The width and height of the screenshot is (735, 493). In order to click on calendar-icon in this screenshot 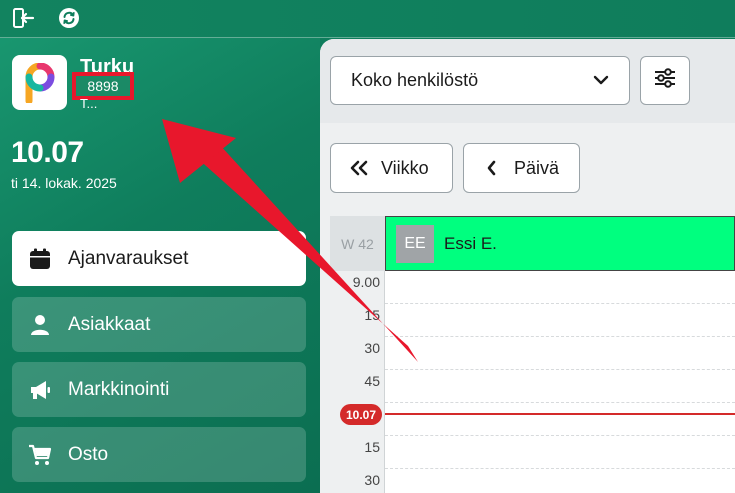, I will do `click(40, 259)`.